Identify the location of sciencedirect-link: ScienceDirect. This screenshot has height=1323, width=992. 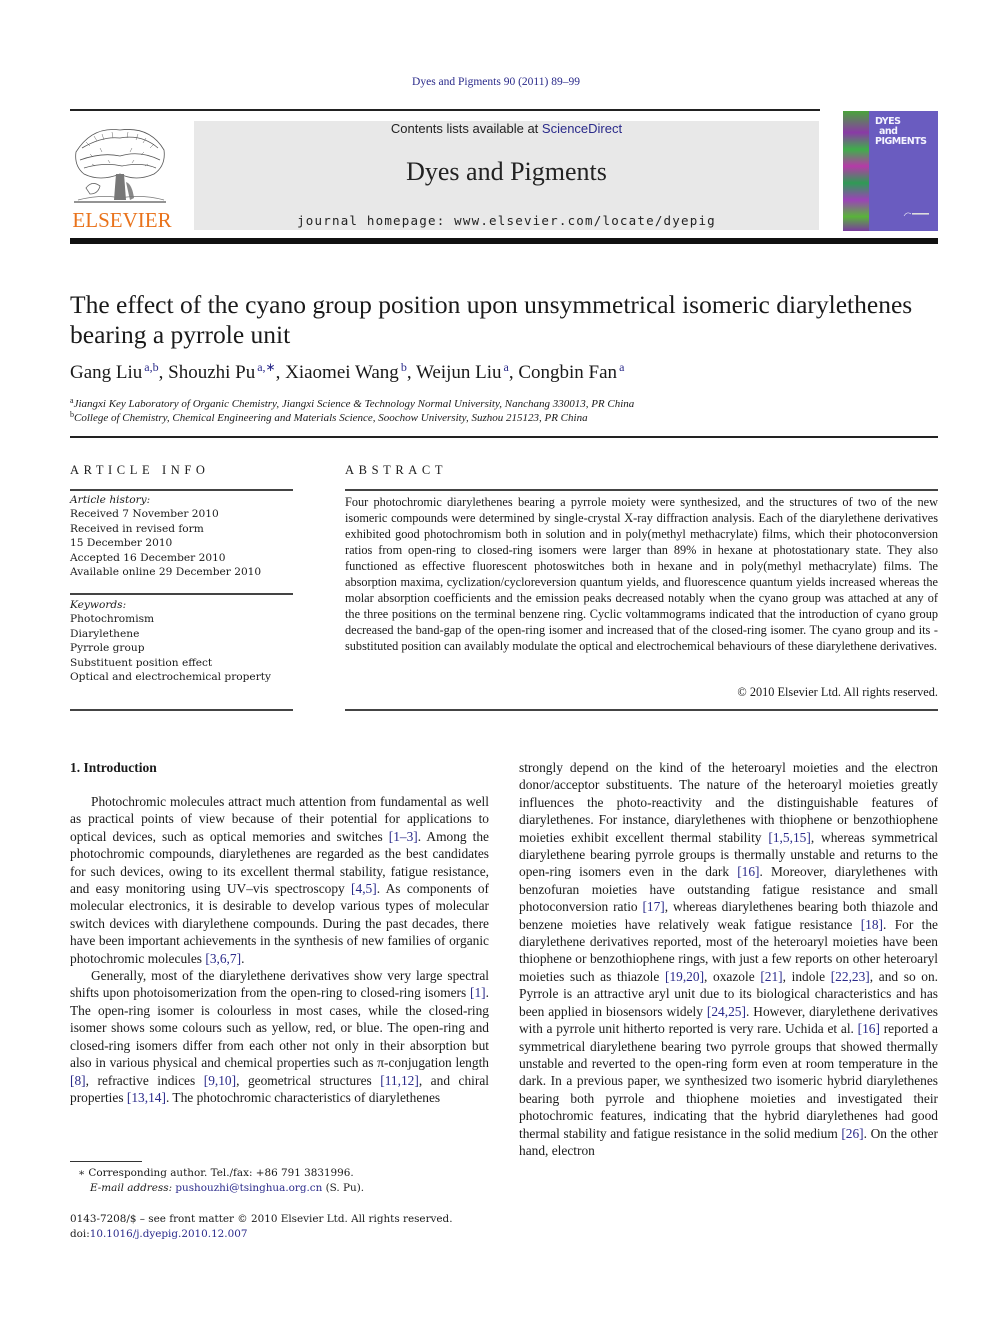
(582, 128).